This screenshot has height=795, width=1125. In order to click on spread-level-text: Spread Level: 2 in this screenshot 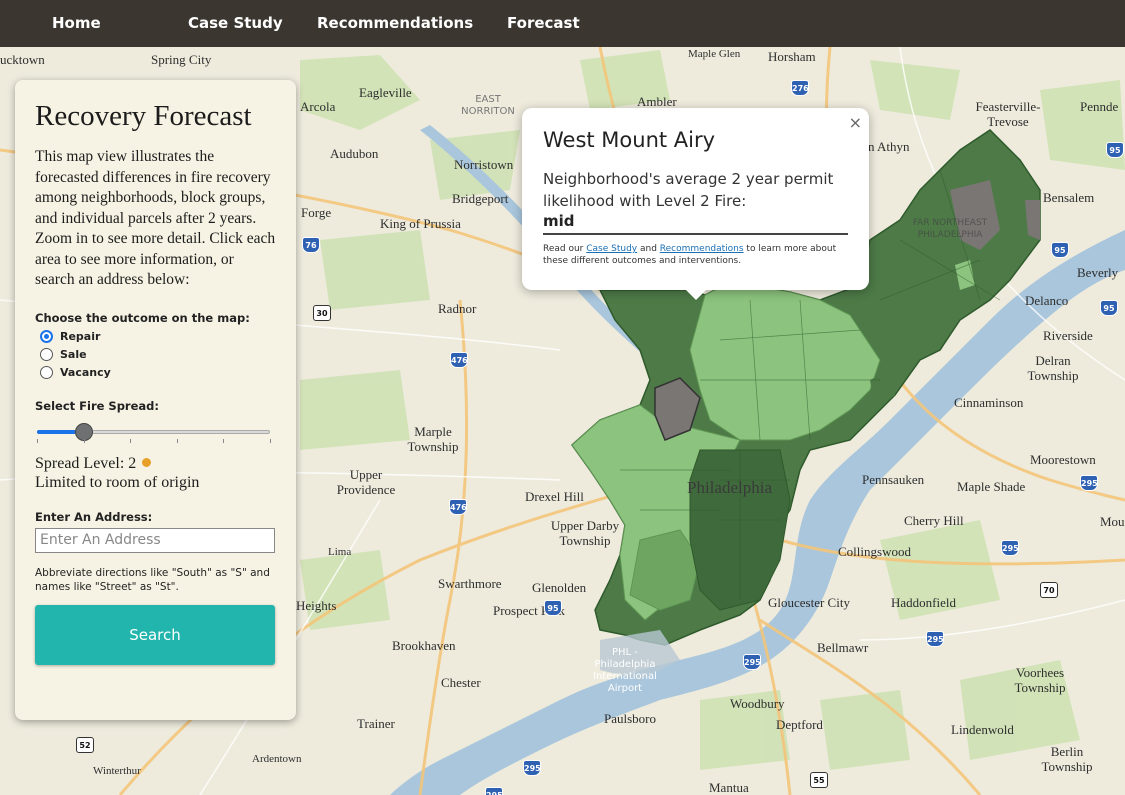, I will do `click(86, 463)`.